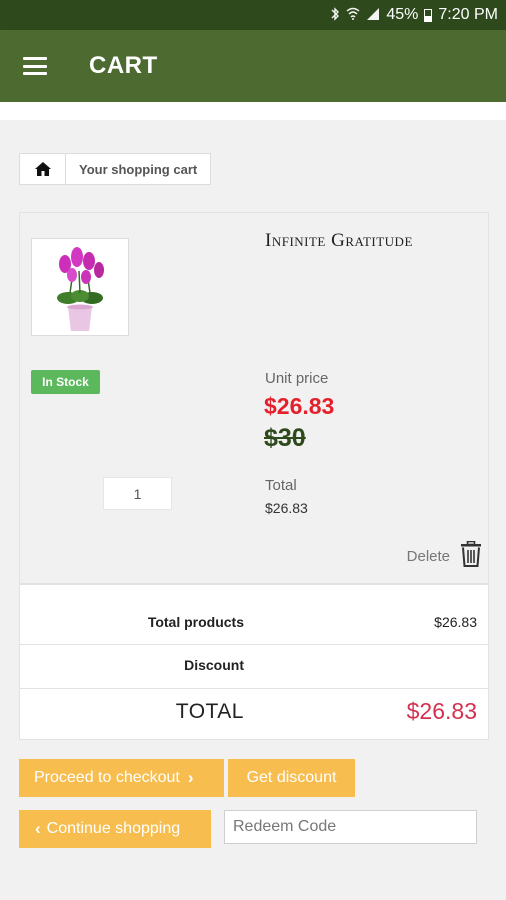 The height and width of the screenshot is (900, 506). What do you see at coordinates (428, 556) in the screenshot?
I see `delete-label: Delete` at bounding box center [428, 556].